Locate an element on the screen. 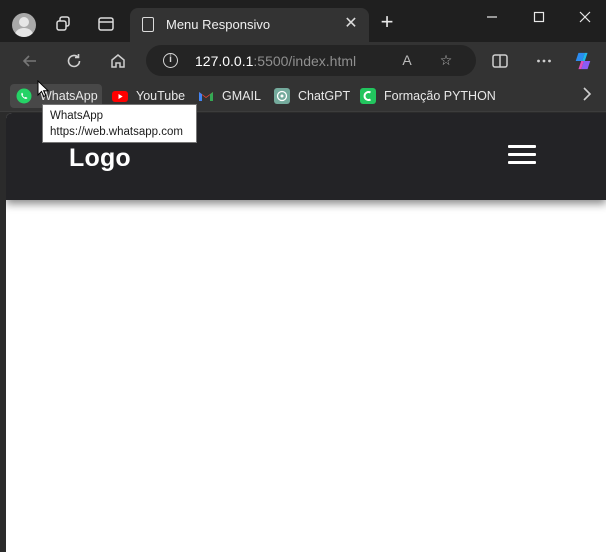 The width and height of the screenshot is (606, 552). bookmark-tooltip: WhatsApp https://web.whatsapp.com is located at coordinates (119, 123).